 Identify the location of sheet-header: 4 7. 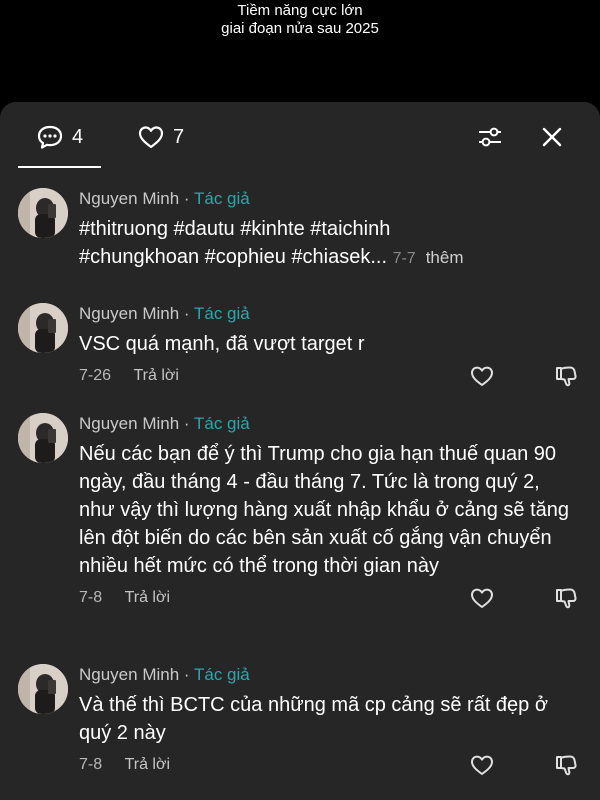
(300, 135).